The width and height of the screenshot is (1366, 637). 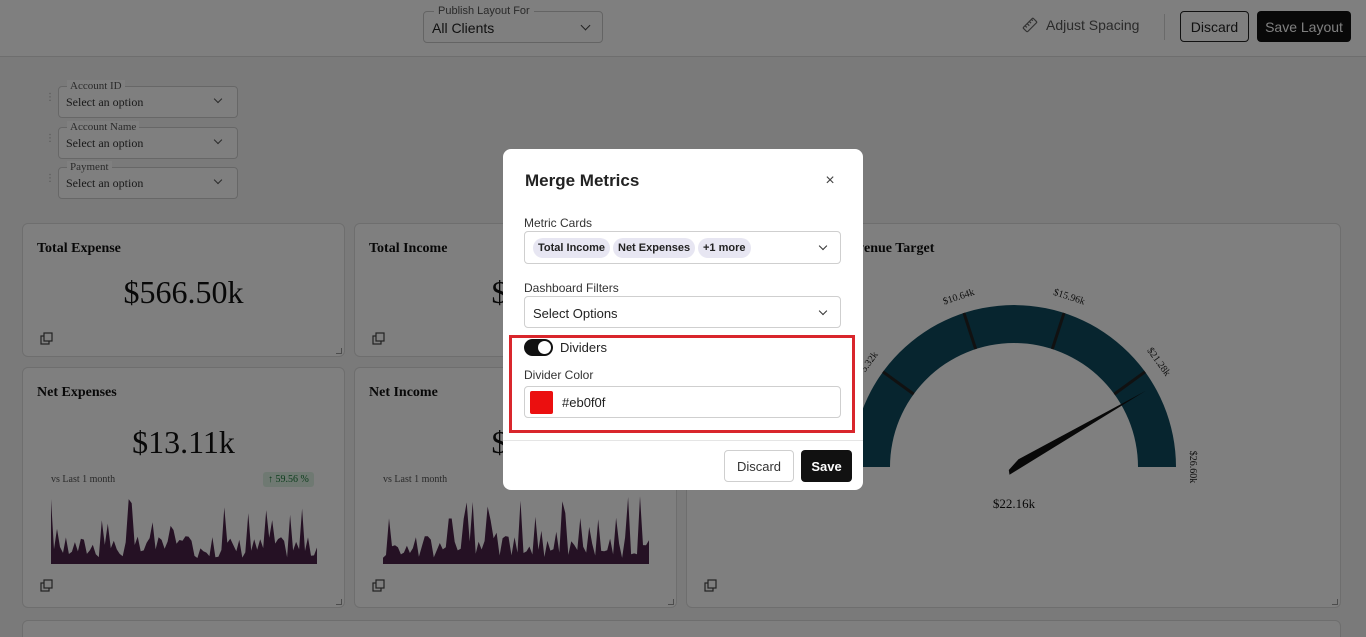 What do you see at coordinates (575, 313) in the screenshot?
I see `dashboard-filters-value: Select Options` at bounding box center [575, 313].